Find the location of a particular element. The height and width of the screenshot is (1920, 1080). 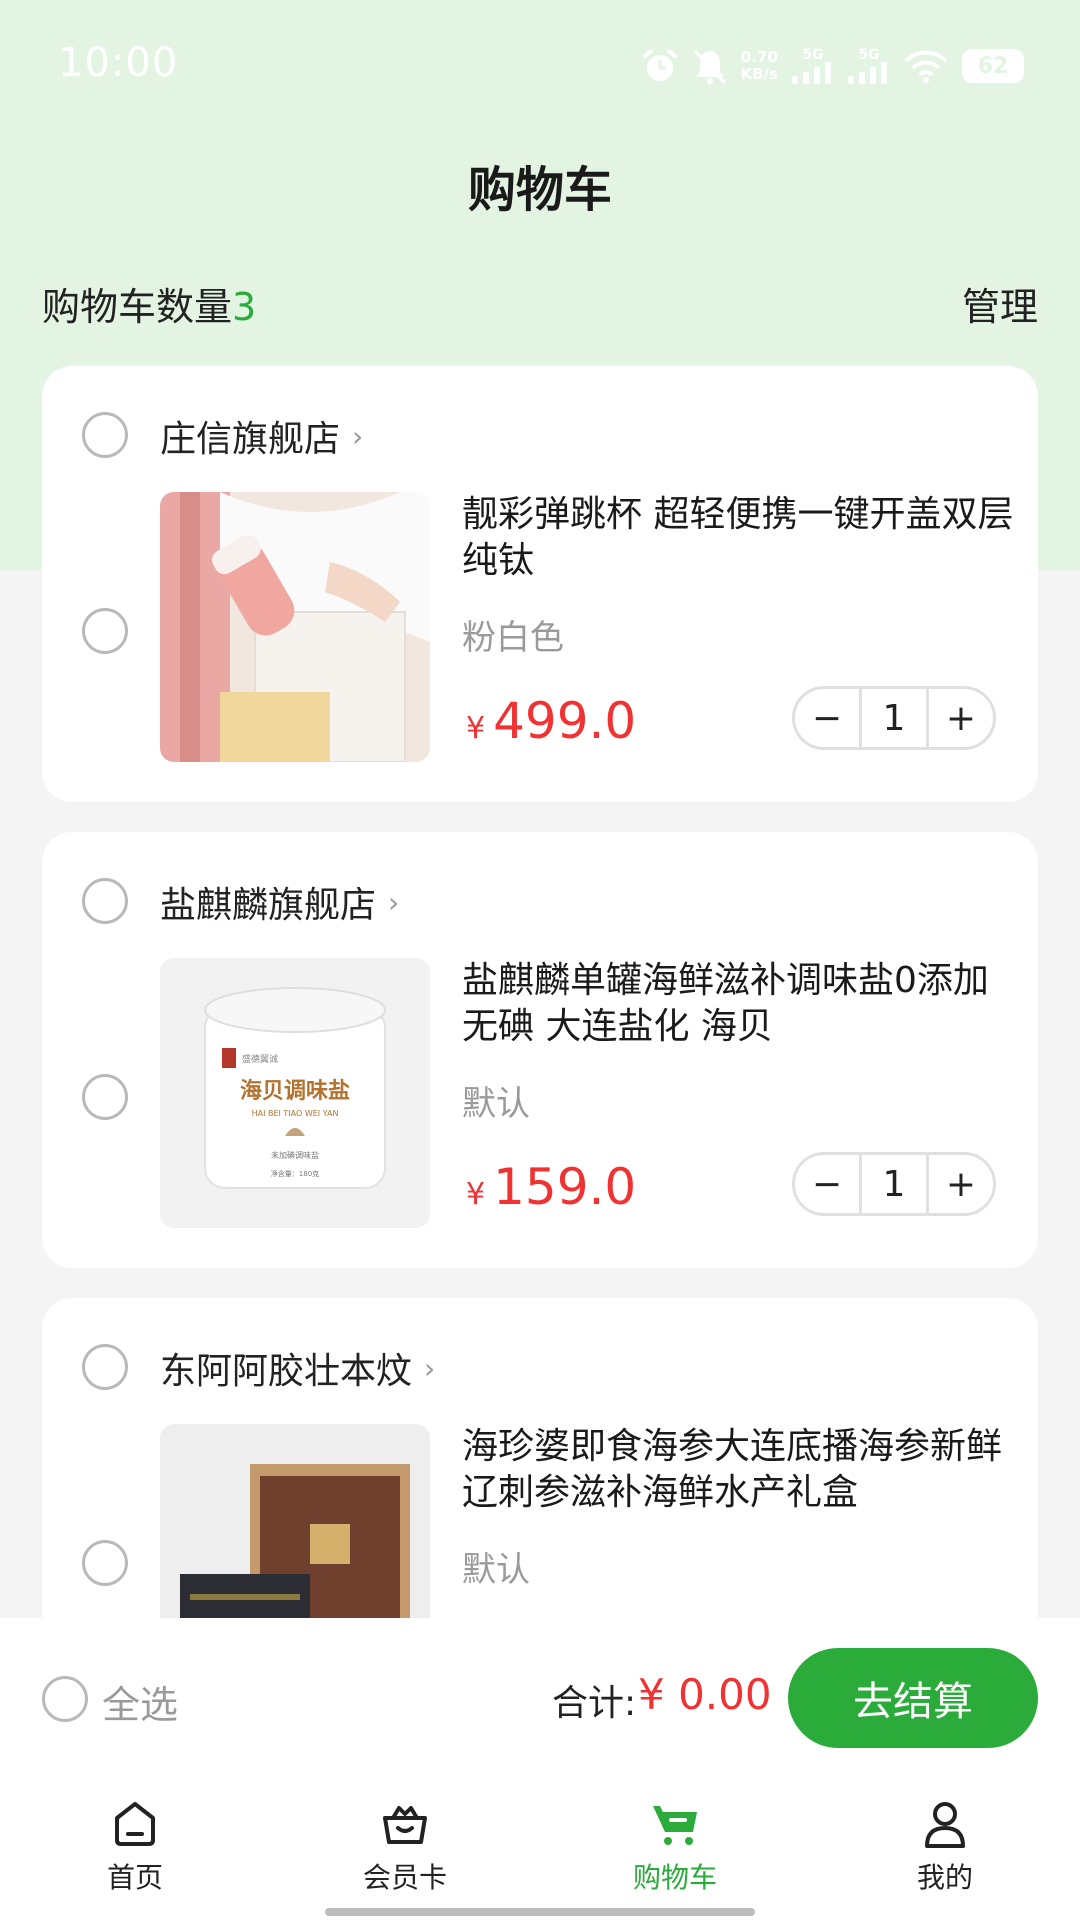

bottom-tab-bar: 首页 会员卡 购物车 我的 is located at coordinates (540, 1849).